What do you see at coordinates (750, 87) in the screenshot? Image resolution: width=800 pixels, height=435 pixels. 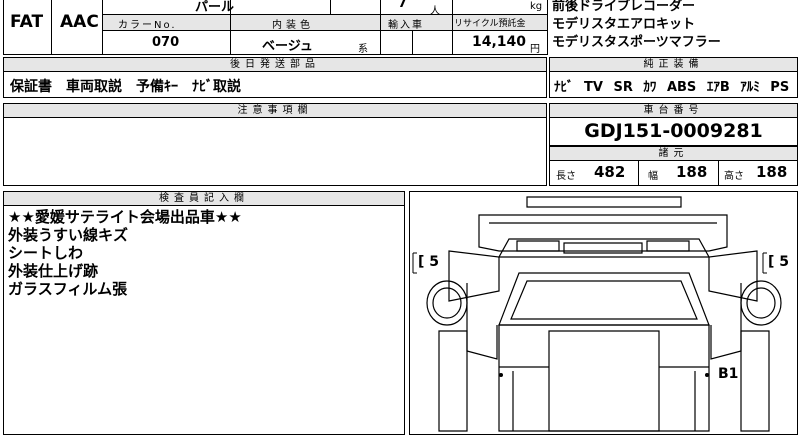 I see `equip-item: ｱﾙﾐ` at bounding box center [750, 87].